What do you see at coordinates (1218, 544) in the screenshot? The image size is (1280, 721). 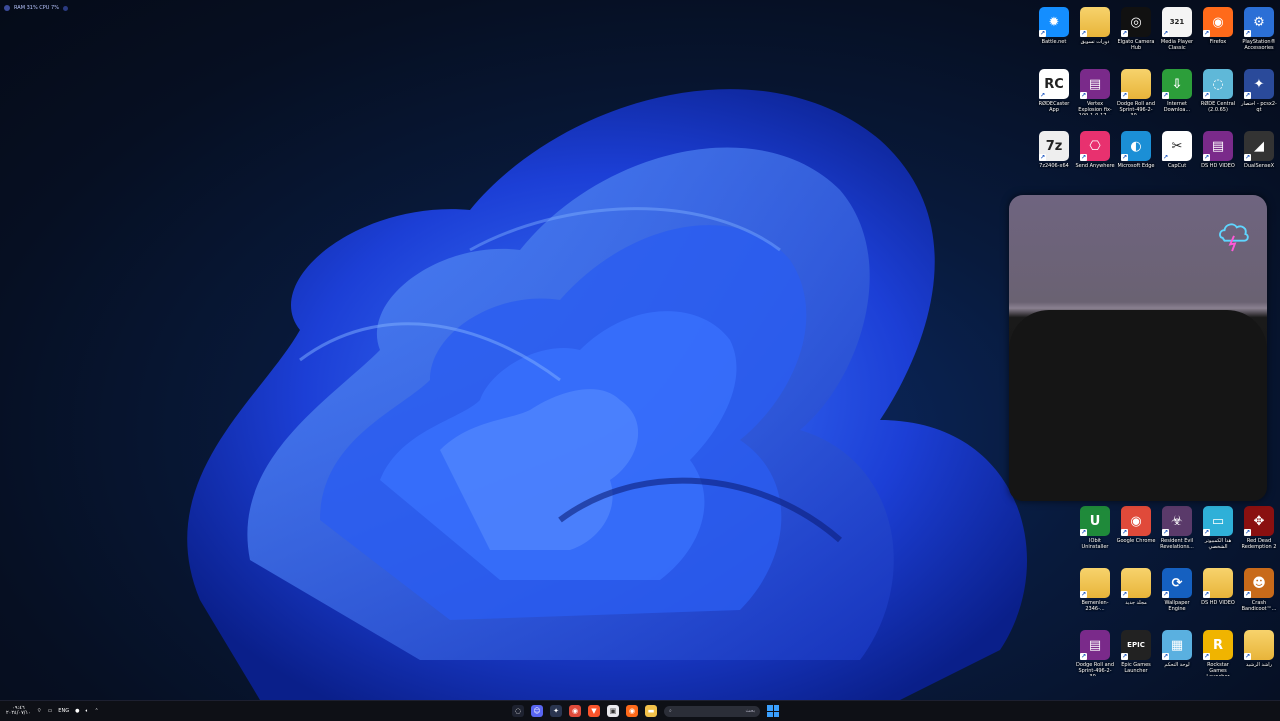 I see `desktop-icon-label: هذا الكمبيوتر الشخصي` at bounding box center [1218, 544].